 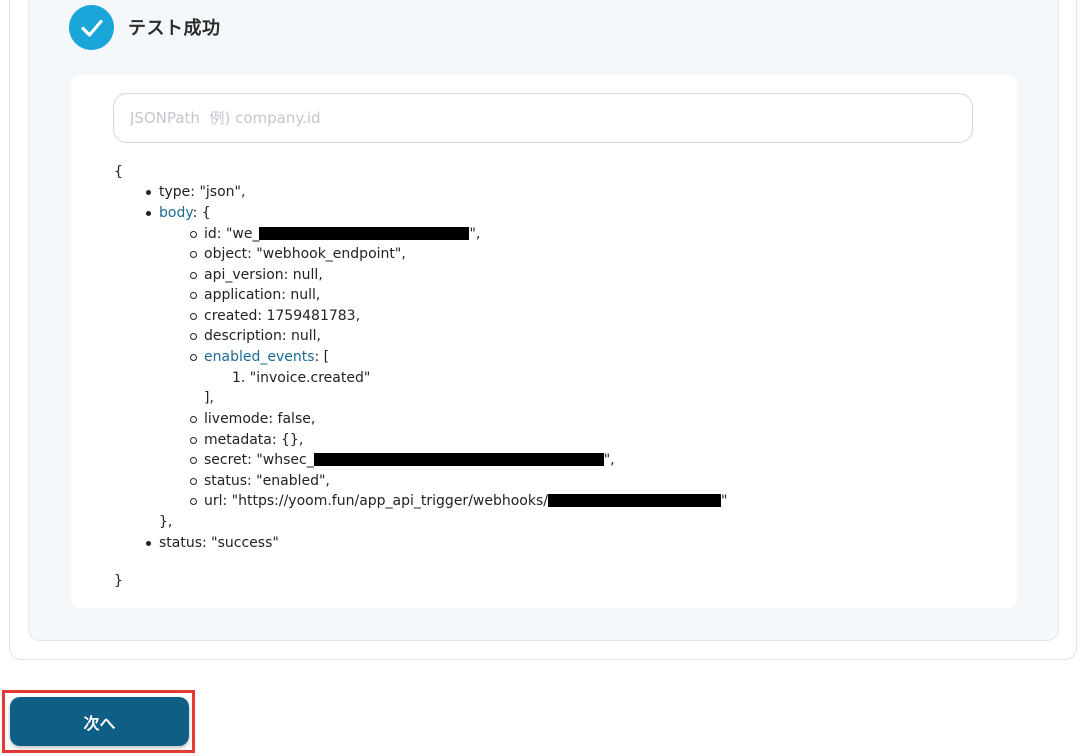 I want to click on json-secret-prefix: secret: "whsec_, so click(x=259, y=460).